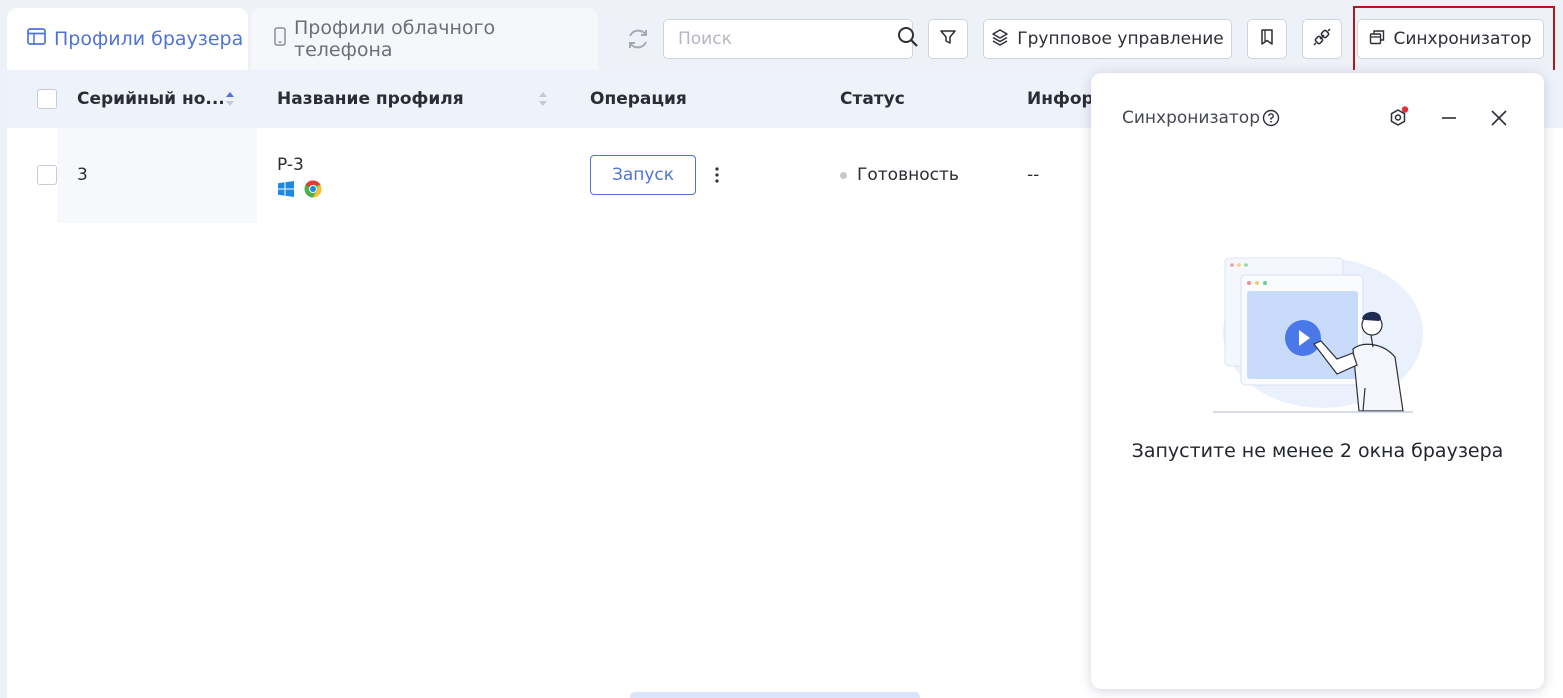 The height and width of the screenshot is (698, 1563). I want to click on column-status: Статус, so click(872, 99).